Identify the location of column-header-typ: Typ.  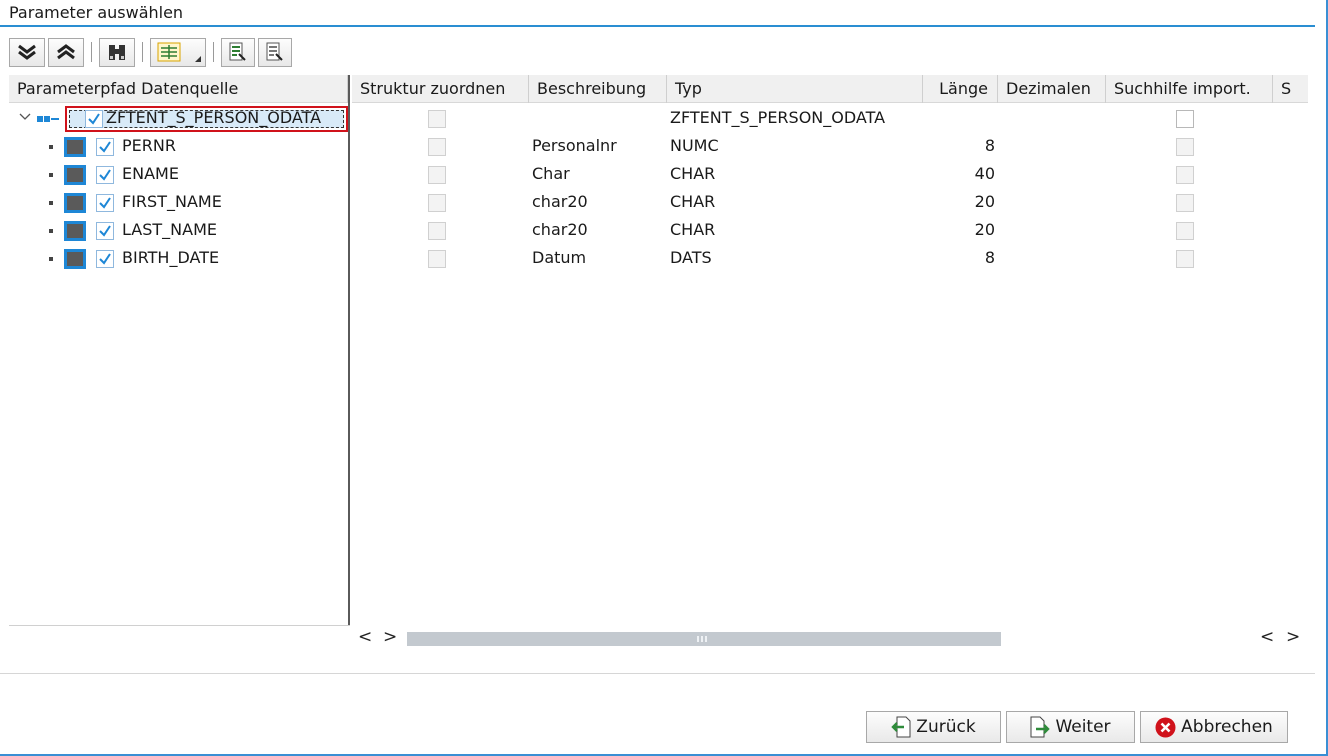
(795, 88).